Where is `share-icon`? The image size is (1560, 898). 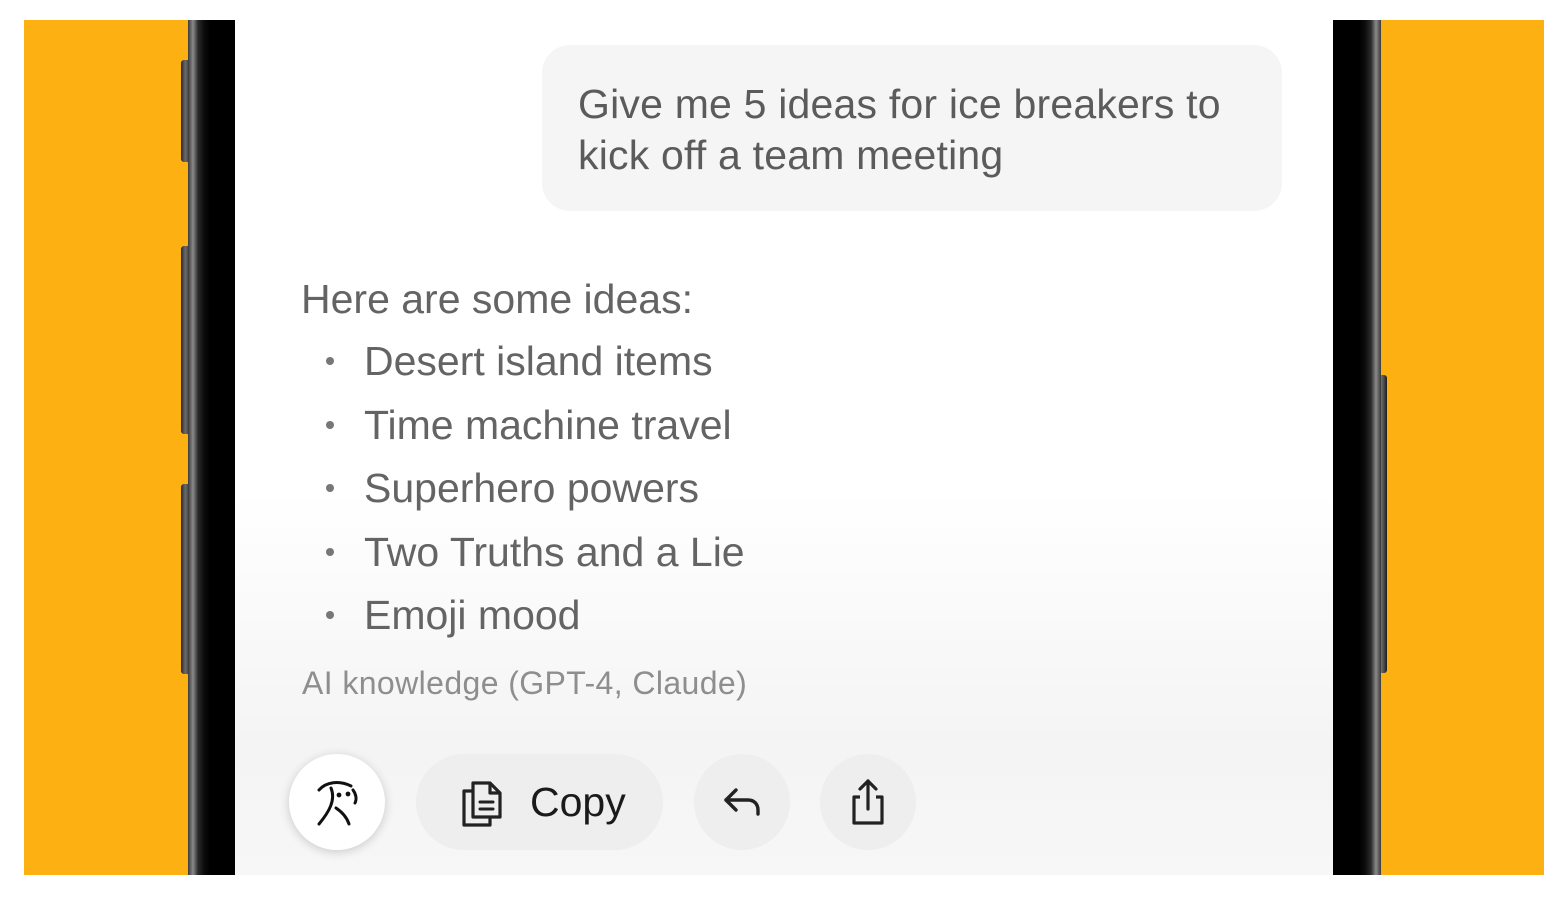
share-icon is located at coordinates (868, 802).